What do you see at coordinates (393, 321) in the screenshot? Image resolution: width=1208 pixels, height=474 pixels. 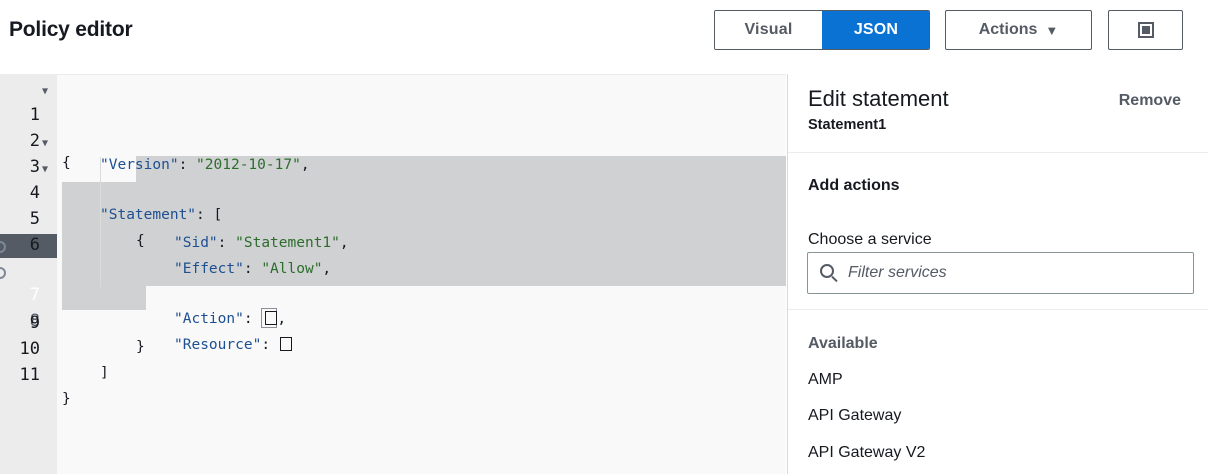 I see `code-line: 9 }` at bounding box center [393, 321].